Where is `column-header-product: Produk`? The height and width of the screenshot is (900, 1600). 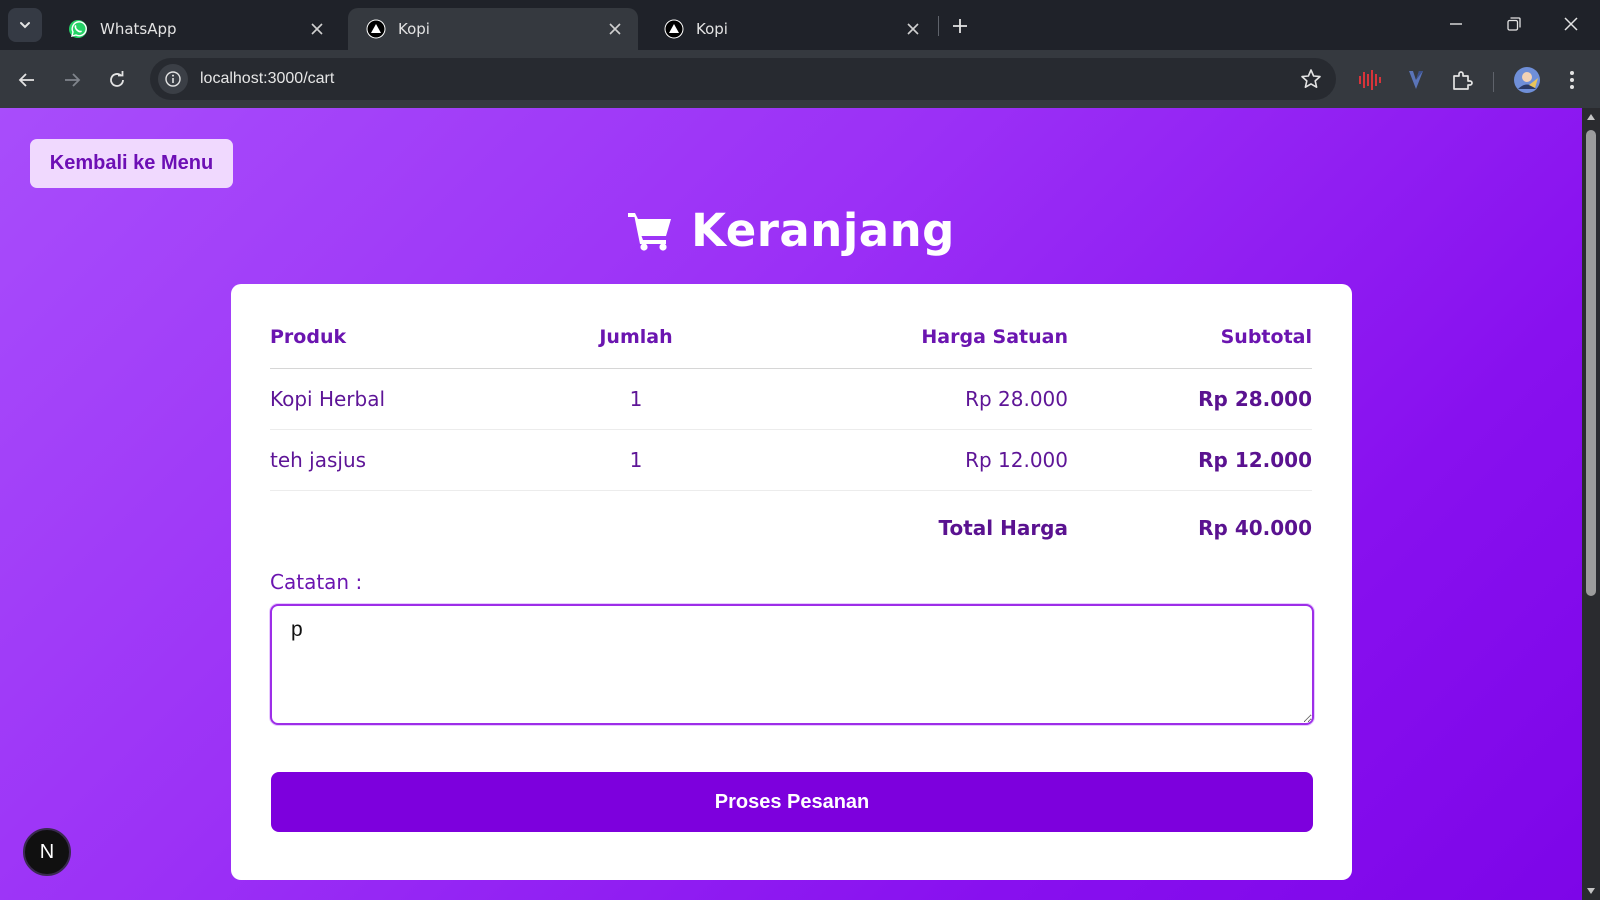 column-header-product: Produk is located at coordinates (308, 337).